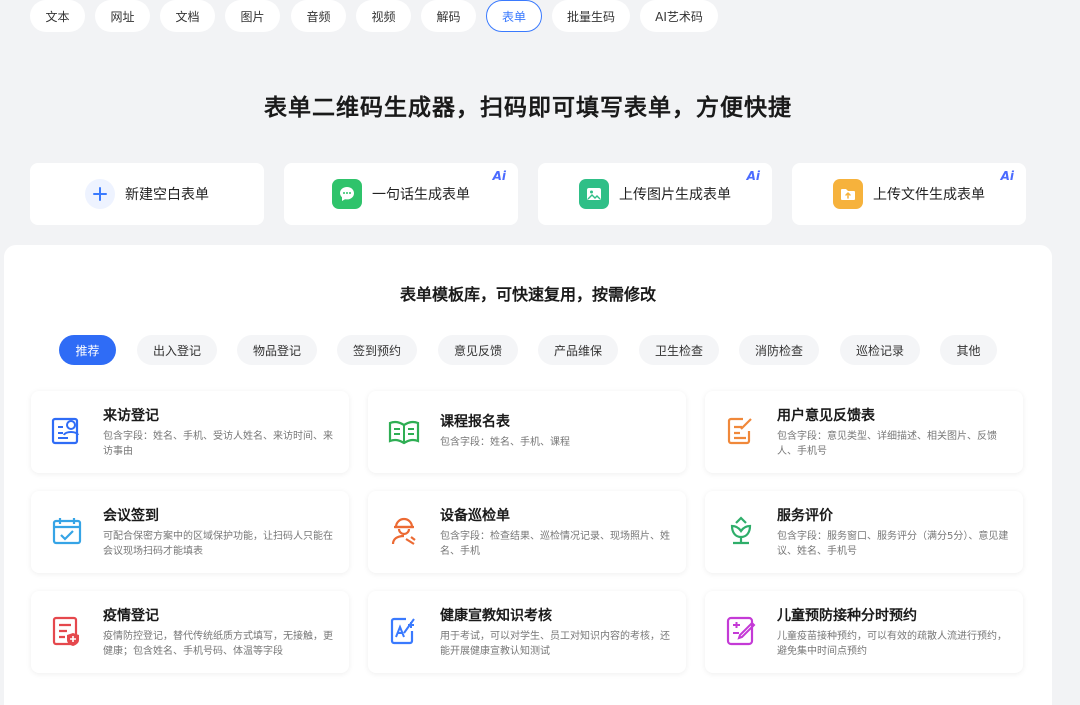 The width and height of the screenshot is (1080, 705). Describe the element at coordinates (65, 631) in the screenshot. I see `medical-record-icon` at that location.